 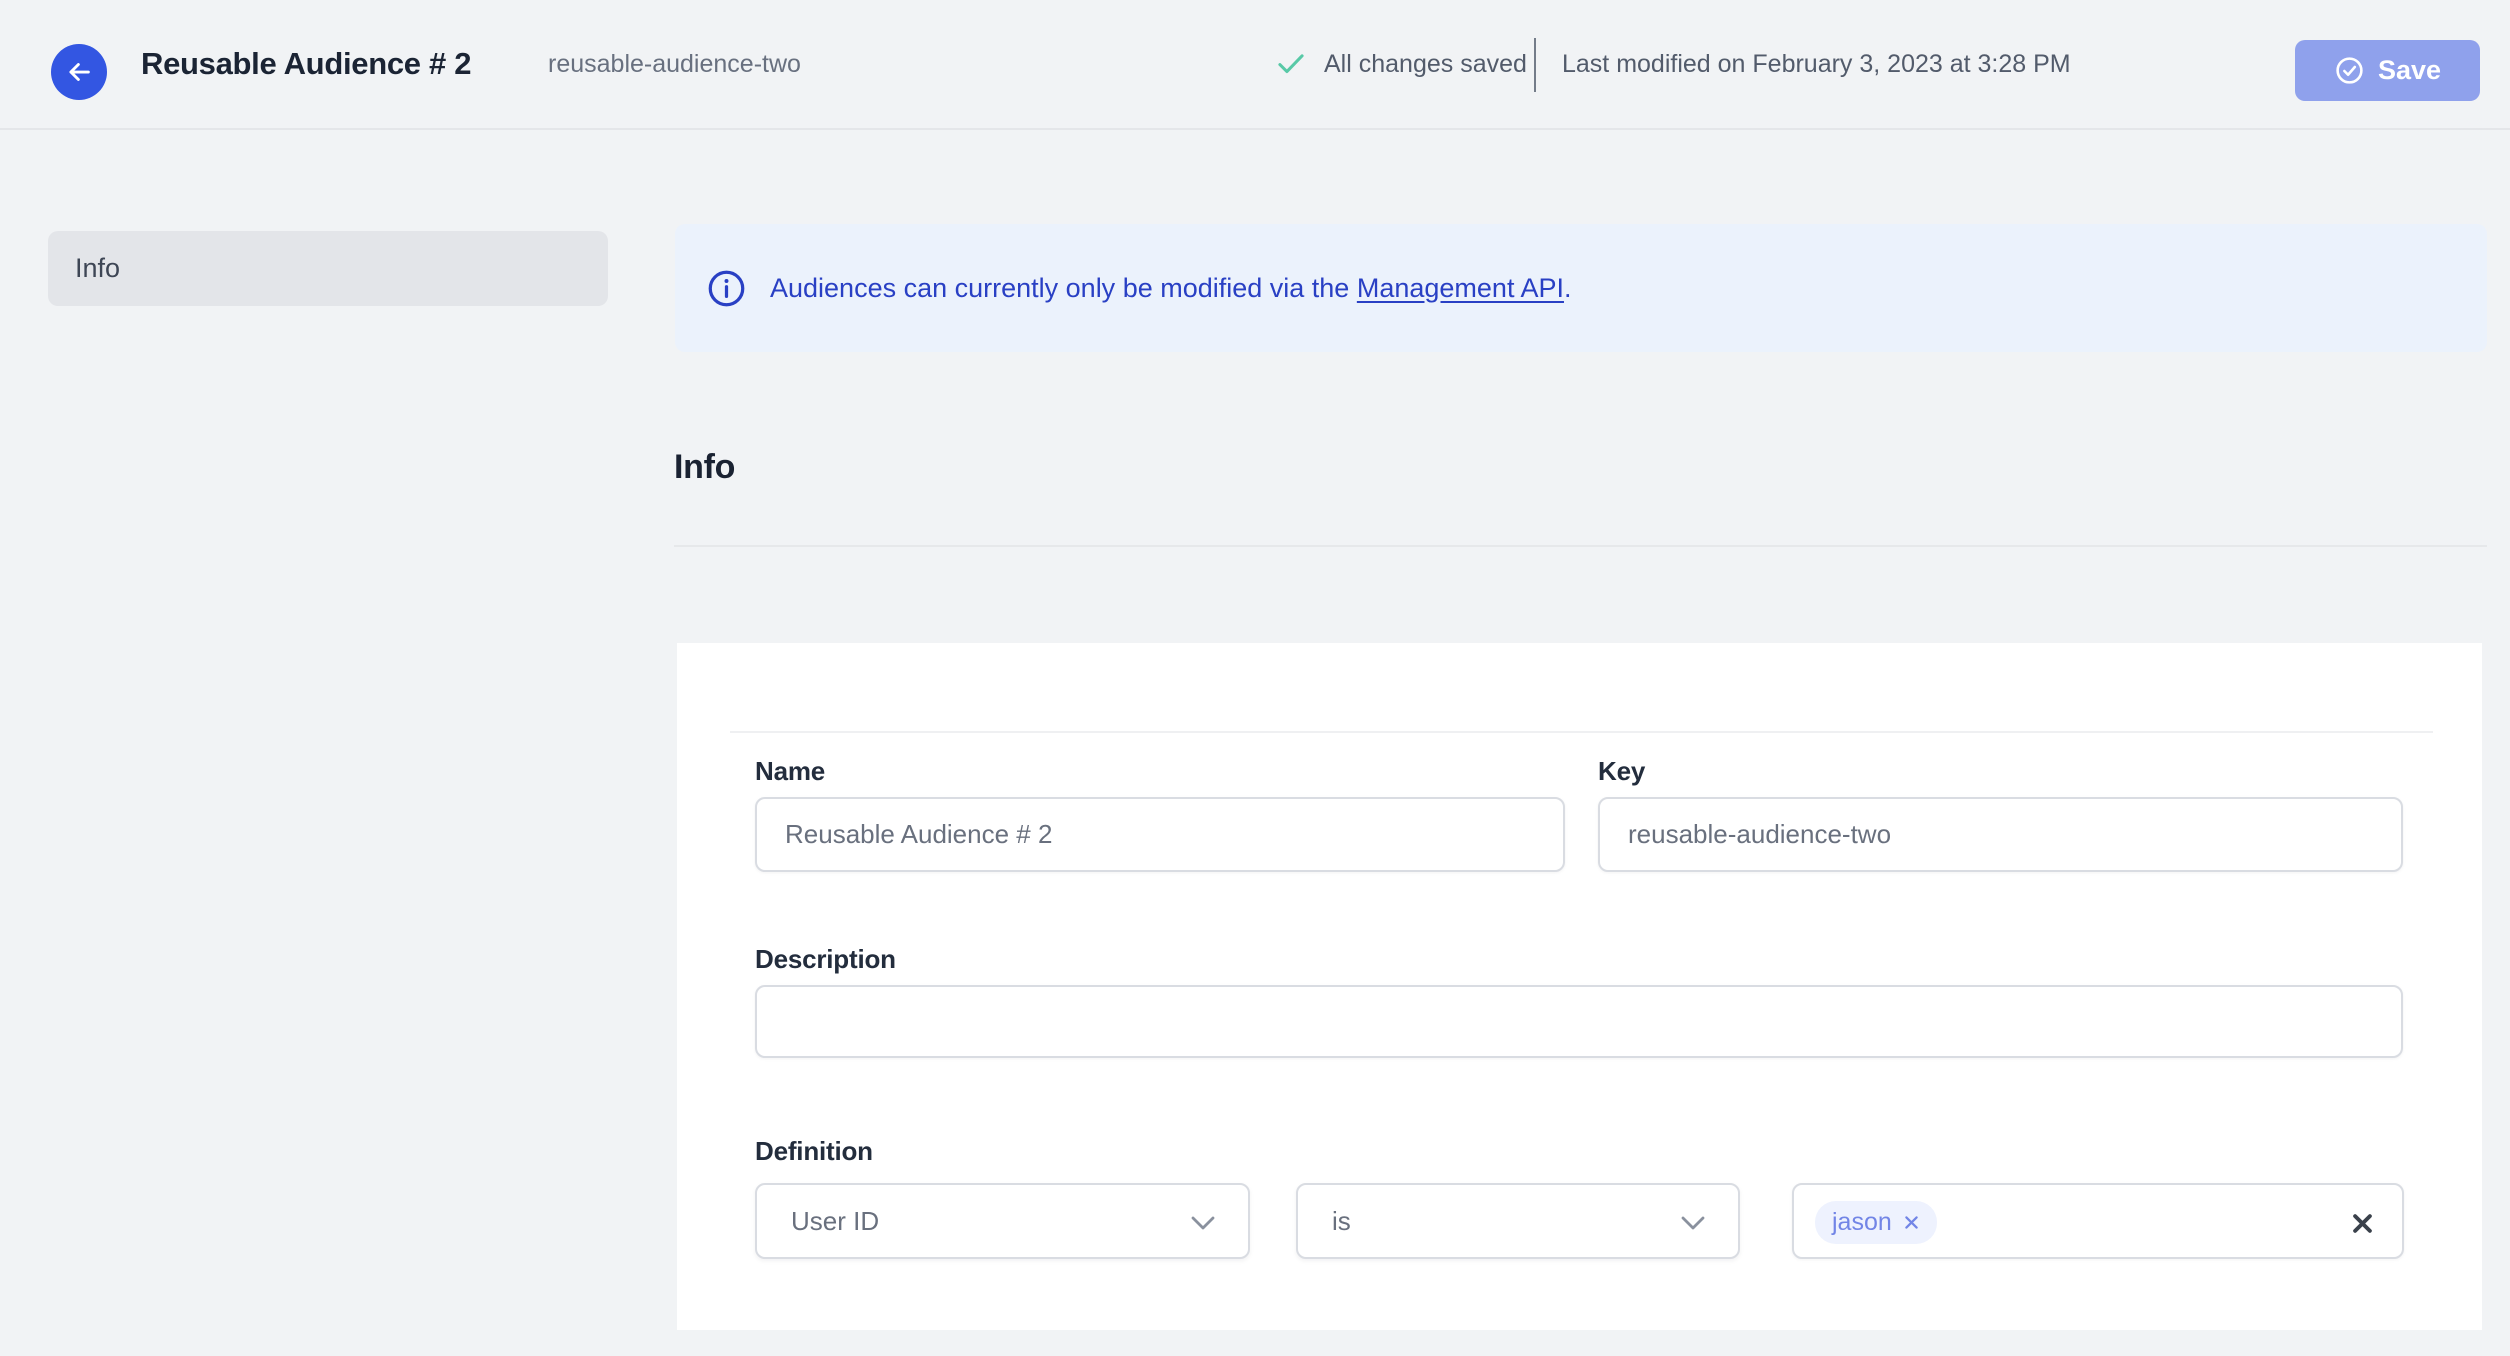 I want to click on arrow-left-icon, so click(x=79, y=72).